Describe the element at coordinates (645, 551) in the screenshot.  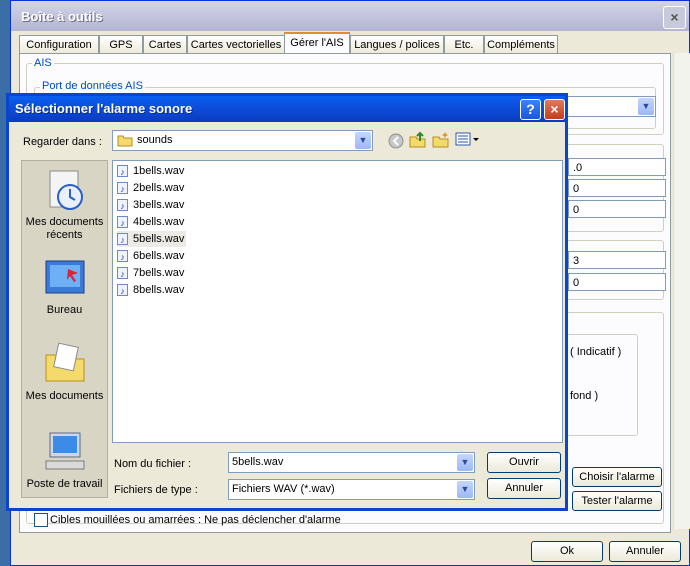
I see `toolbox-cancel-button: Annuler` at that location.